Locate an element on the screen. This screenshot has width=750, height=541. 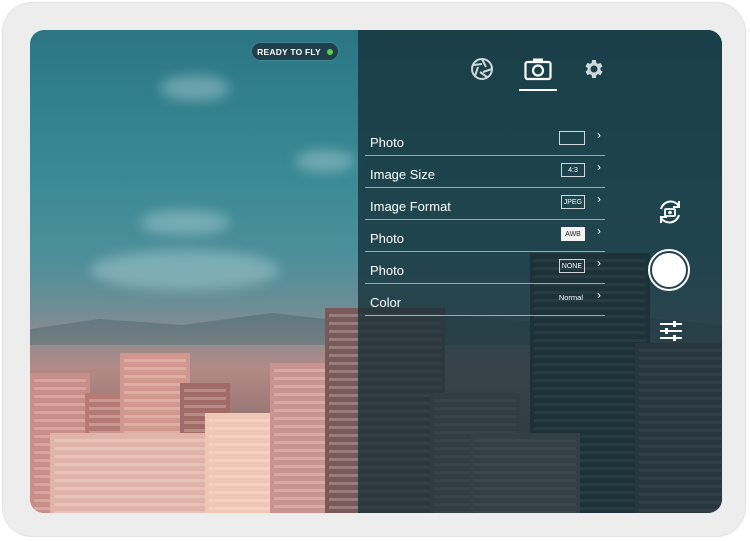
row-label: Image Format is located at coordinates (410, 206).